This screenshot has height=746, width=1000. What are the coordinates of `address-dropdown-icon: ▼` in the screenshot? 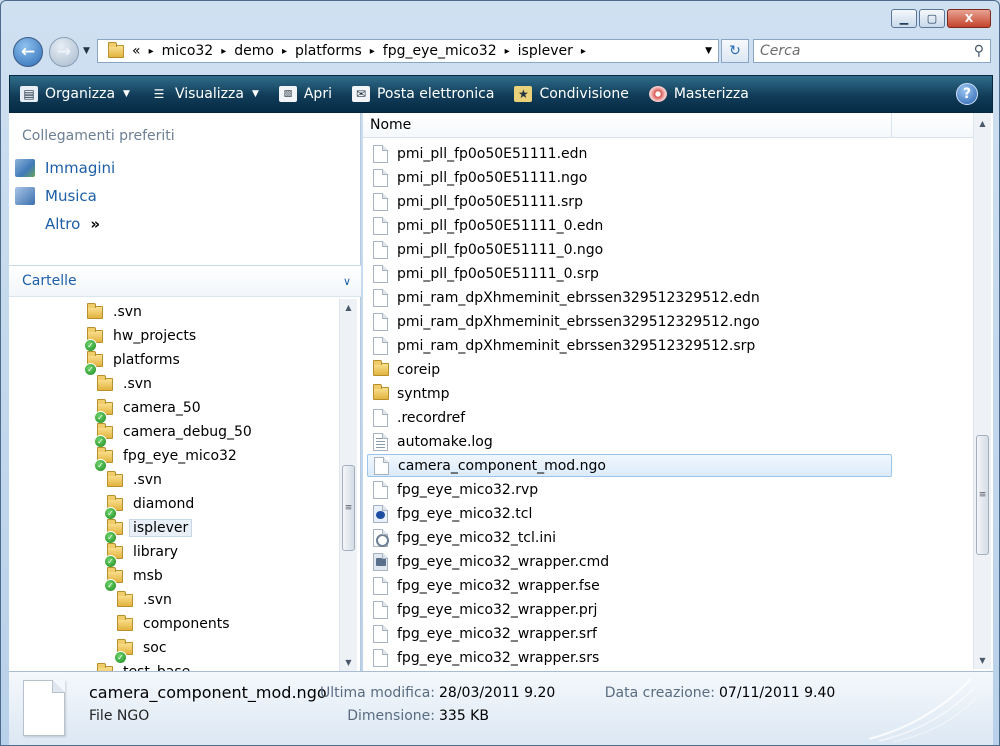 It's located at (708, 51).